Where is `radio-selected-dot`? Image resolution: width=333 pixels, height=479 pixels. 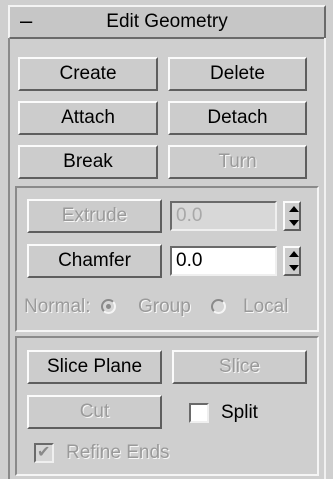
radio-selected-dot is located at coordinates (108, 306).